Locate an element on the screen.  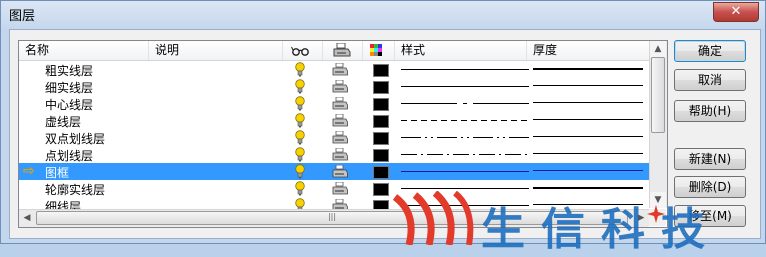
column-header-description: 说明 is located at coordinates (216, 50).